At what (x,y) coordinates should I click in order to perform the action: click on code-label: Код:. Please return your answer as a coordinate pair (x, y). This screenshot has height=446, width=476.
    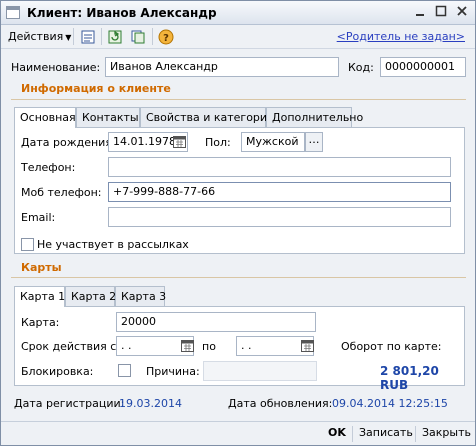
    Looking at the image, I should click on (361, 67).